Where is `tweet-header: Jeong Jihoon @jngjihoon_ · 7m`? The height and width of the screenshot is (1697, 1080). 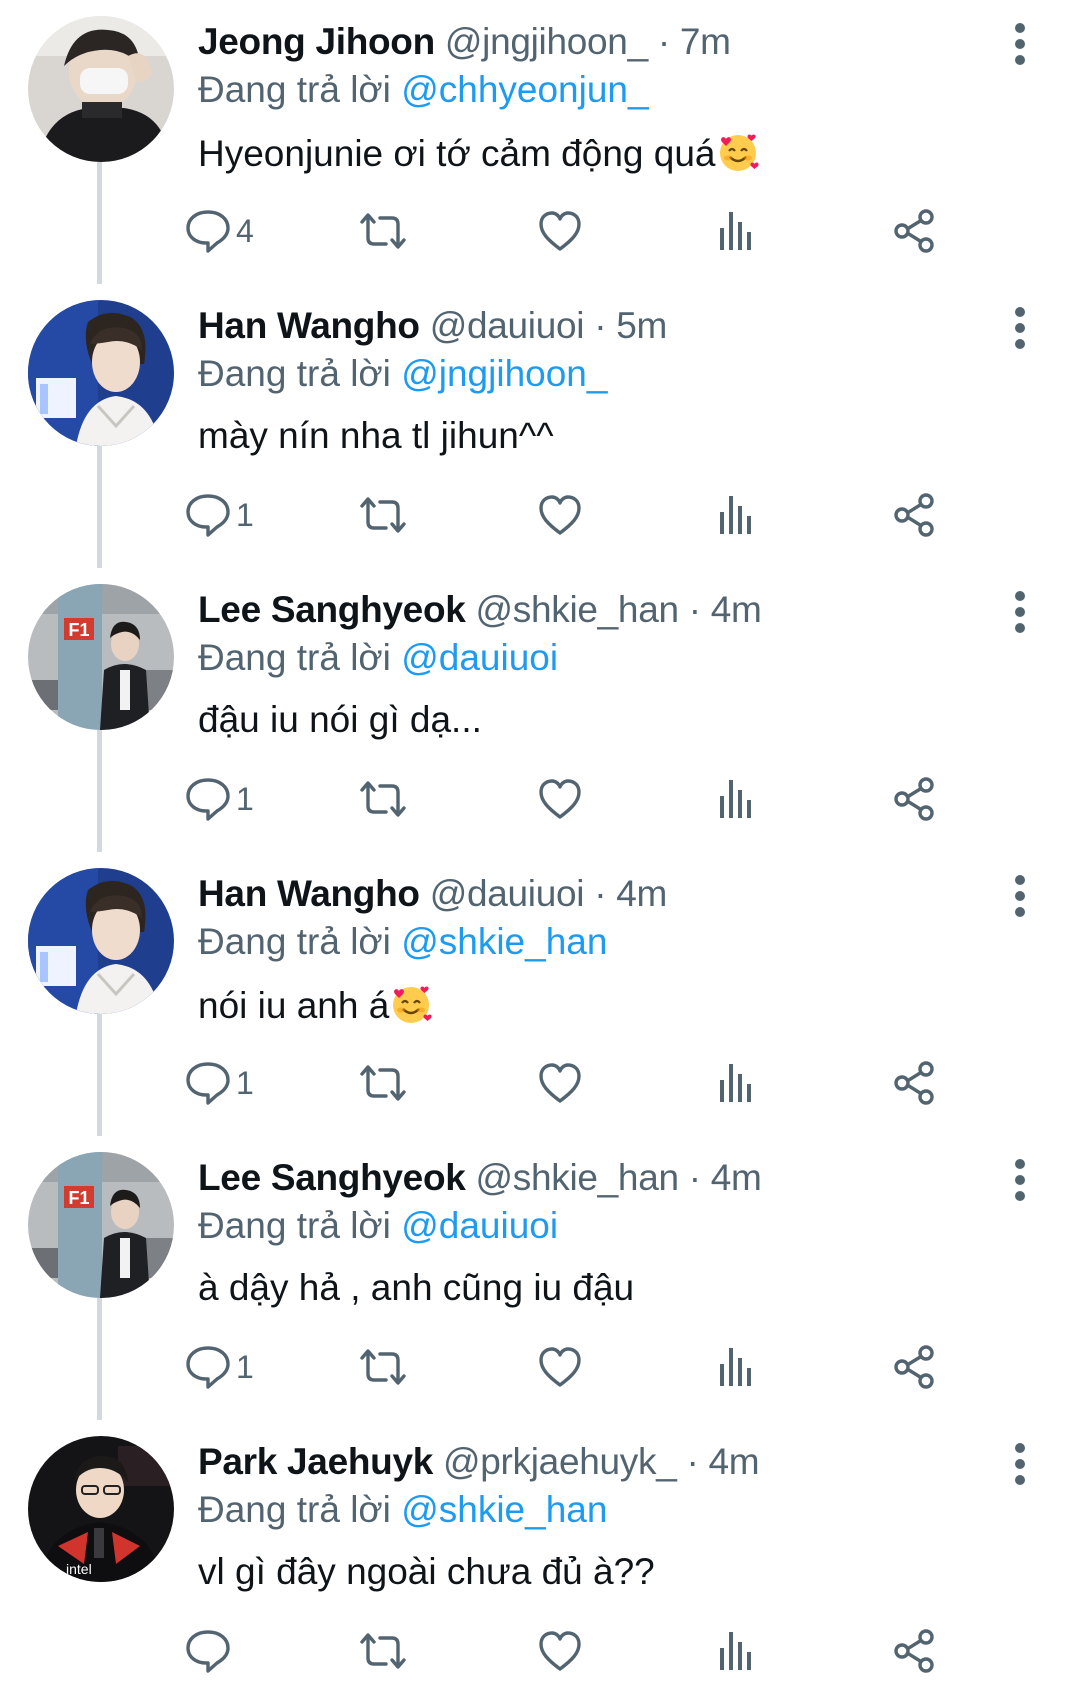
tweet-header: Jeong Jihoon @jngjihoon_ · 7m is located at coordinates (464, 42).